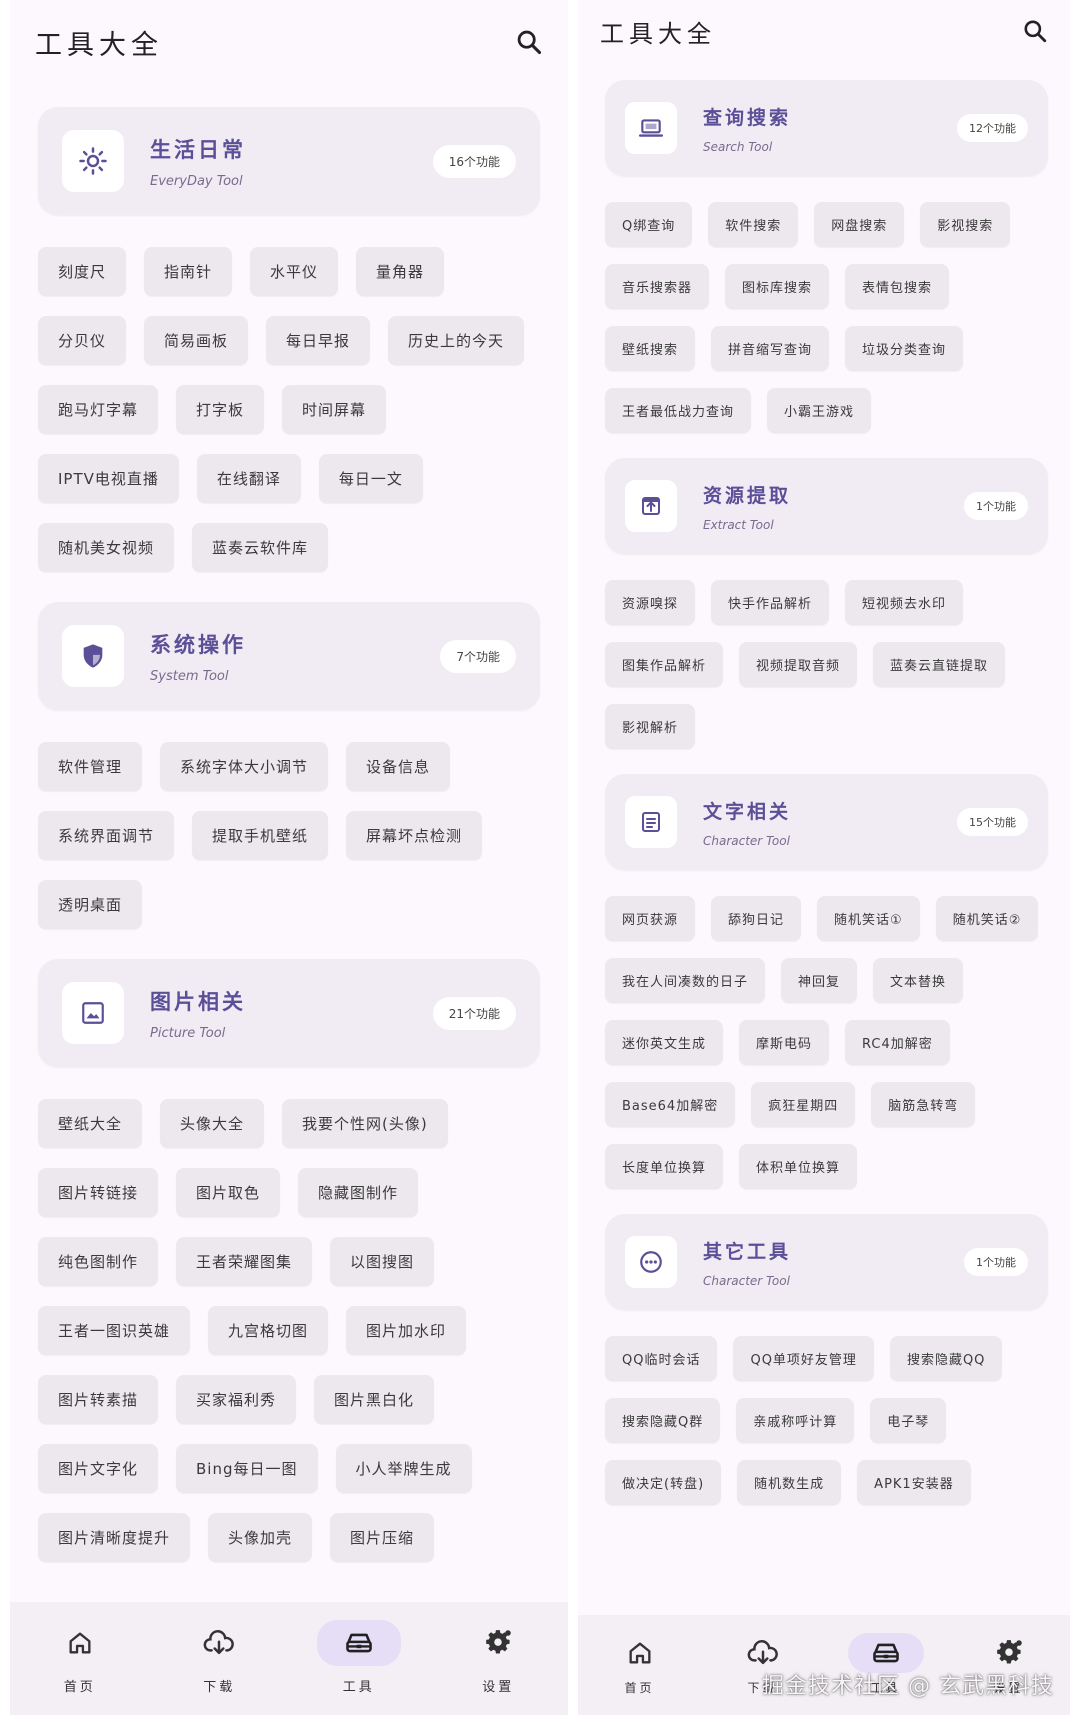 The height and width of the screenshot is (1715, 1080). Describe the element at coordinates (268, 1330) in the screenshot. I see `tool-chip: 九宫格切图` at that location.